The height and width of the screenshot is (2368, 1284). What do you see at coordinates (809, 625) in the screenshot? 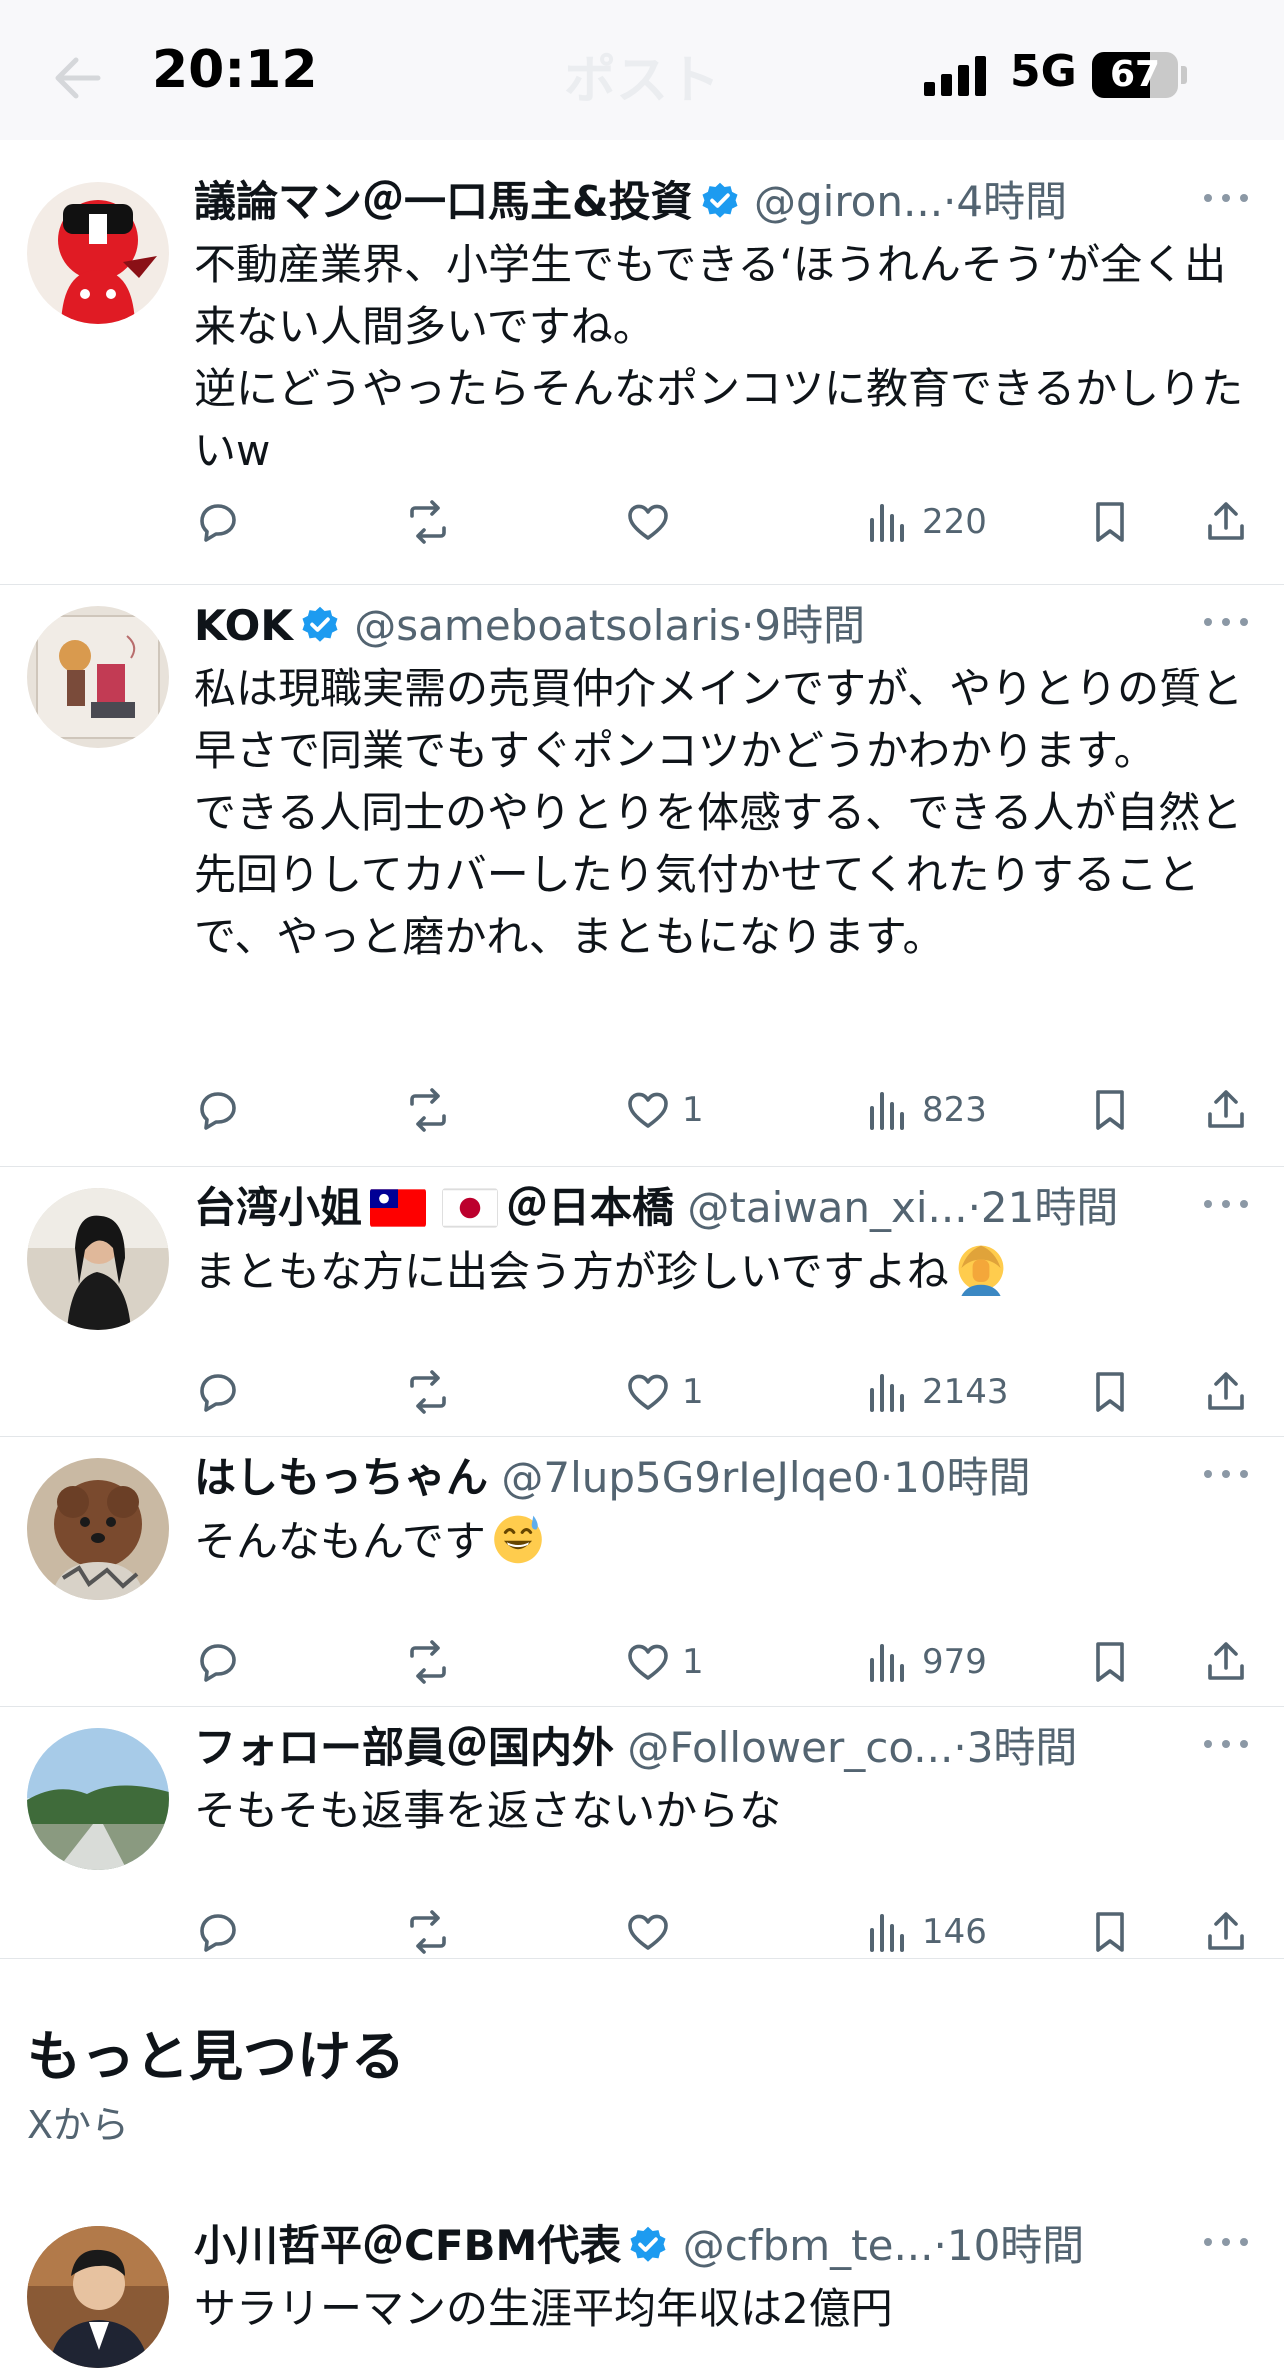
I see `post-age: 9時間` at bounding box center [809, 625].